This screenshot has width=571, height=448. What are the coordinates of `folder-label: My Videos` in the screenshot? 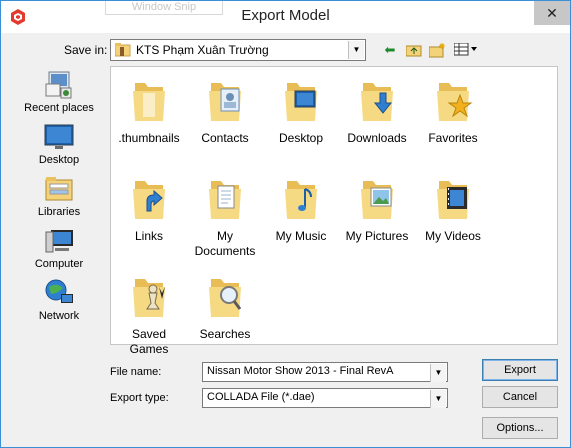 It's located at (453, 236).